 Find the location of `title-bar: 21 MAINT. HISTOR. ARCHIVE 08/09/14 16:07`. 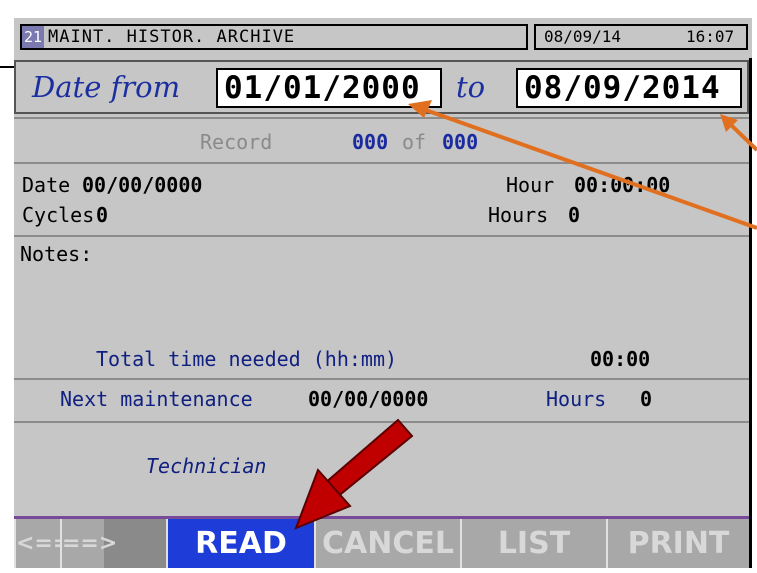

title-bar: 21 MAINT. HISTOR. ARCHIVE 08/09/14 16:07 is located at coordinates (383, 38).